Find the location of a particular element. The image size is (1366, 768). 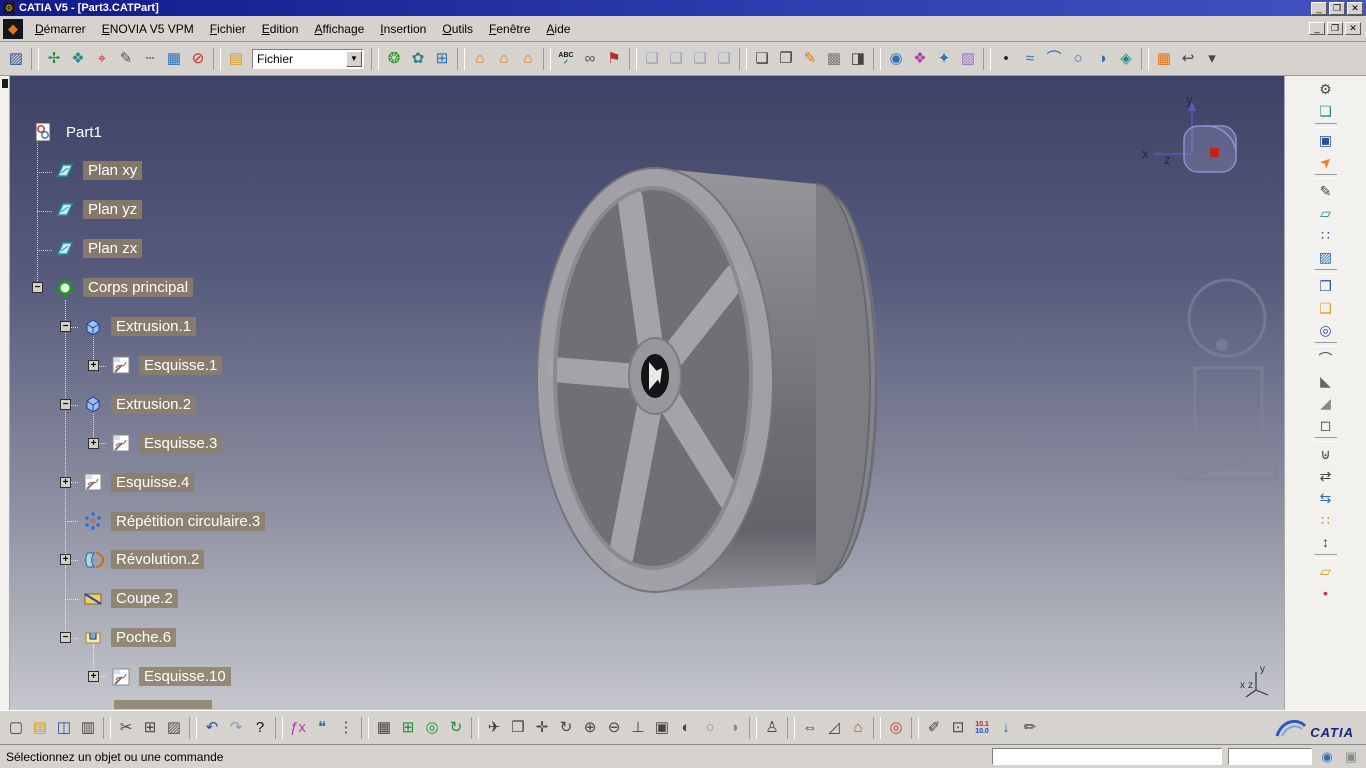

snap-grid-icon: ⊞ is located at coordinates (408, 728).